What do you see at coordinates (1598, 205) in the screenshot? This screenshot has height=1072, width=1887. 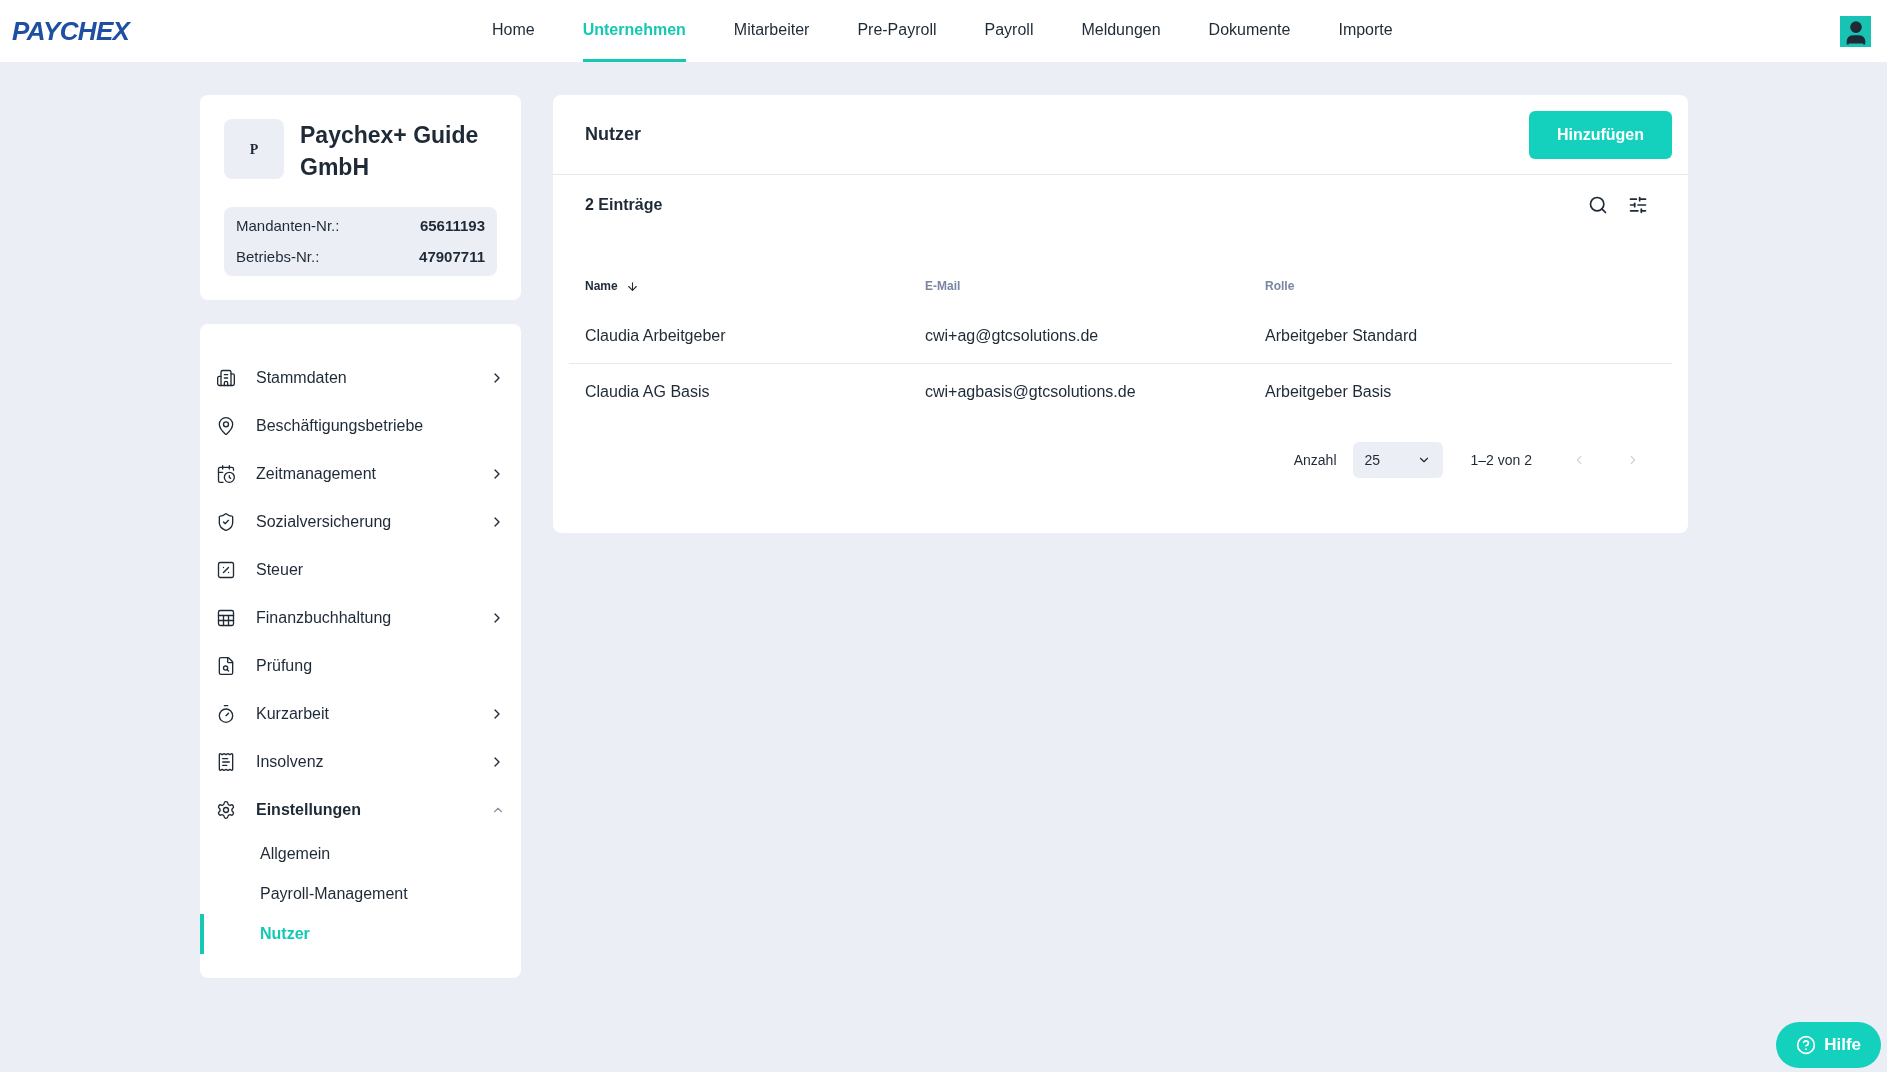 I see `search-icon` at bounding box center [1598, 205].